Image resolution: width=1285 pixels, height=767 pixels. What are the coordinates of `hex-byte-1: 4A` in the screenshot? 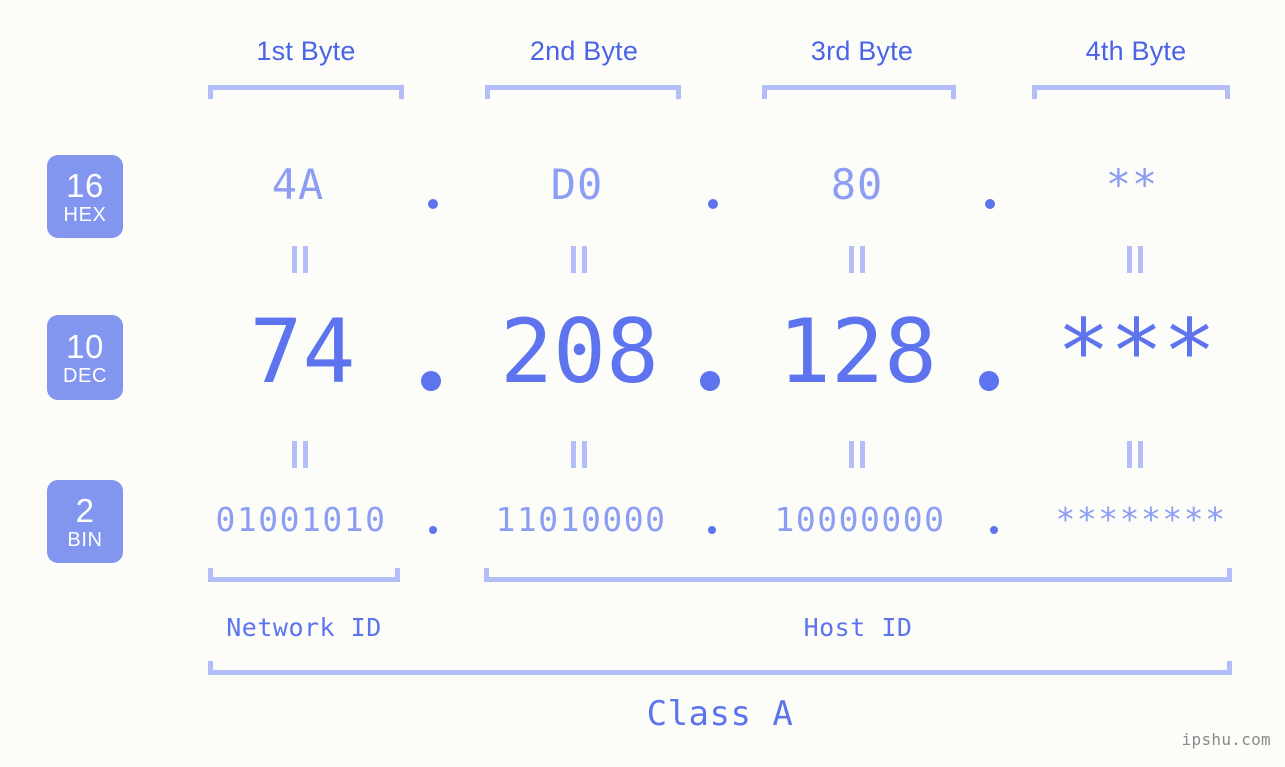 It's located at (298, 184).